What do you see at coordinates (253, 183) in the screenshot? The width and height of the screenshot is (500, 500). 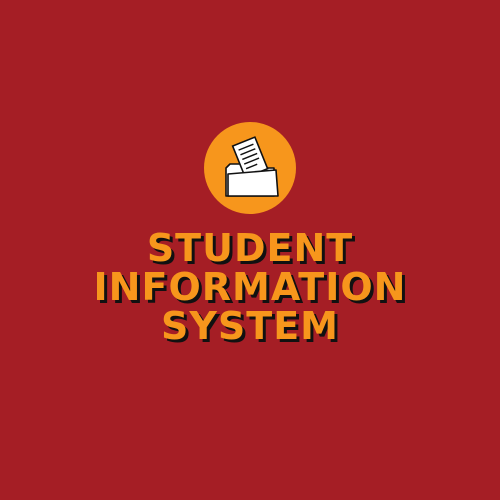 I see `folder-front` at bounding box center [253, 183].